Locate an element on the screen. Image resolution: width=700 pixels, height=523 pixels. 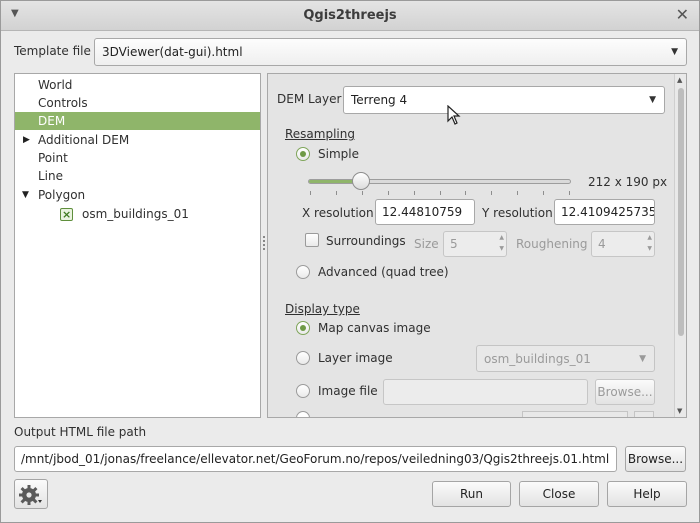
template-file-combo: 3DViewer(dat-gui).html ▼ is located at coordinates (390, 52).